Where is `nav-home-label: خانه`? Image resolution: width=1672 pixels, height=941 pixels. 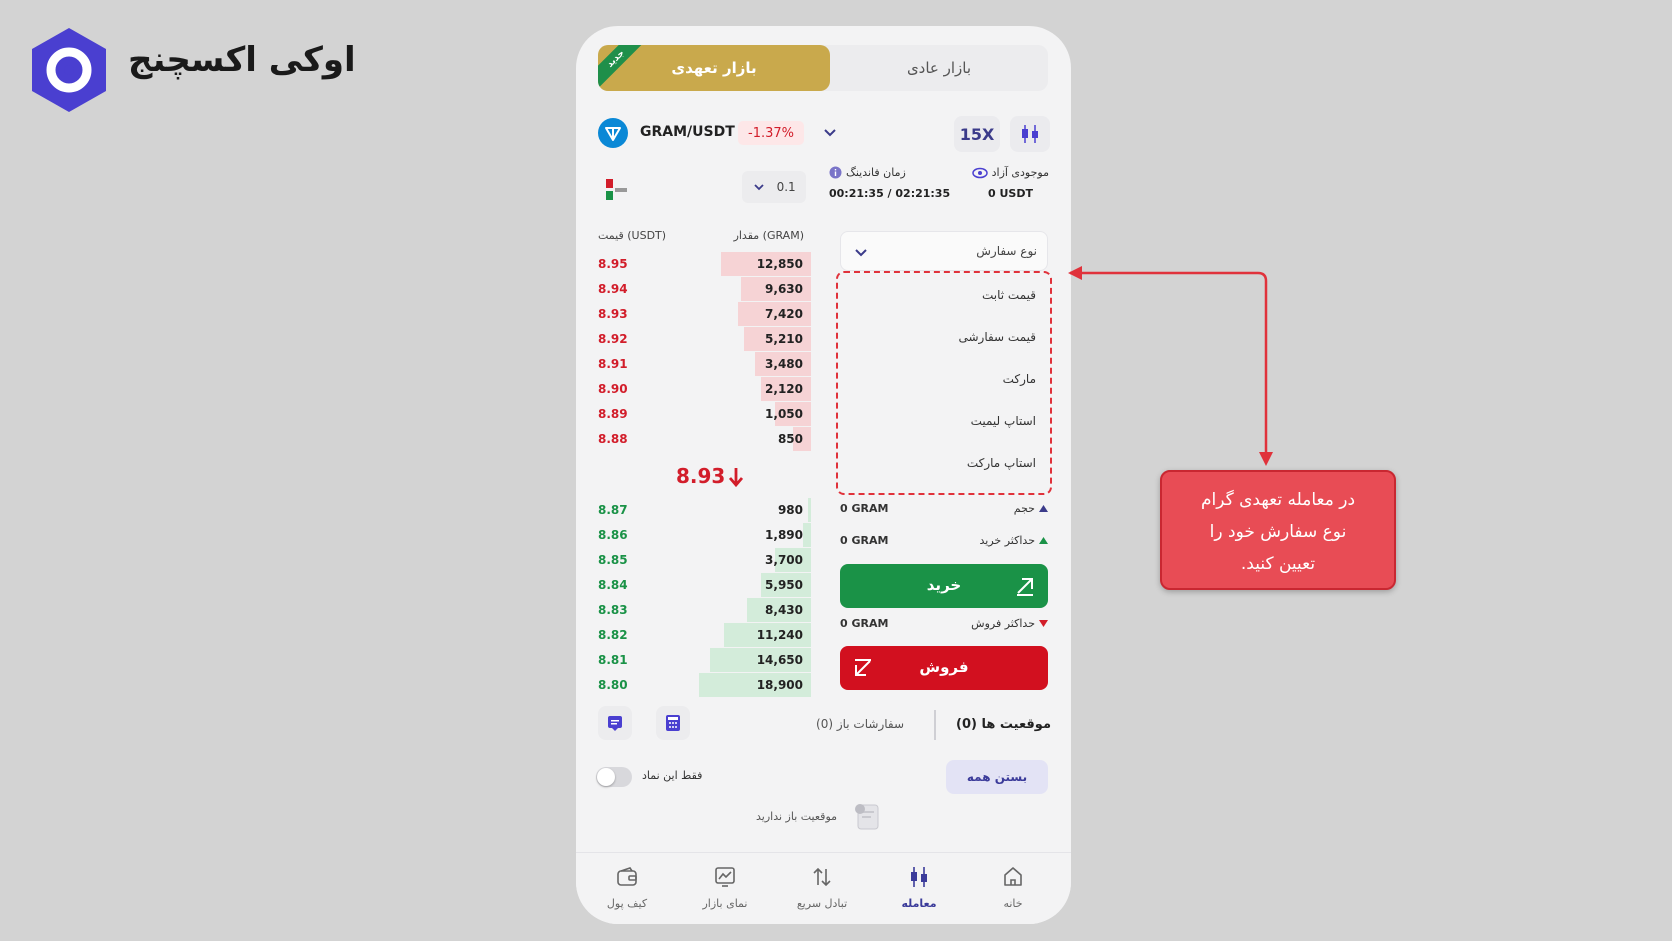
nav-home-label: خانه is located at coordinates (1013, 903).